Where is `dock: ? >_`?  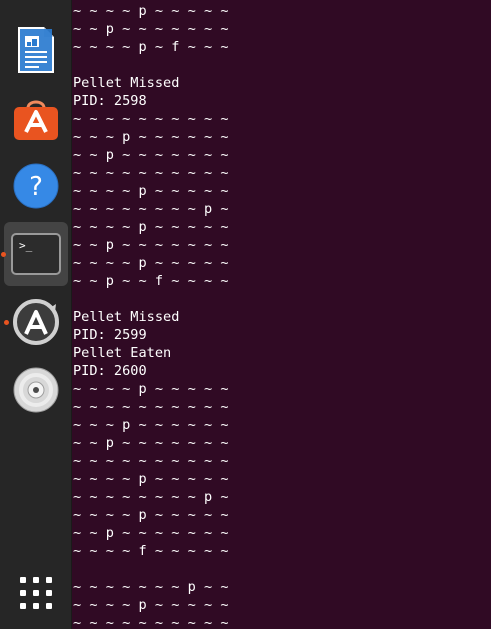
dock: ? >_ is located at coordinates (36, 314).